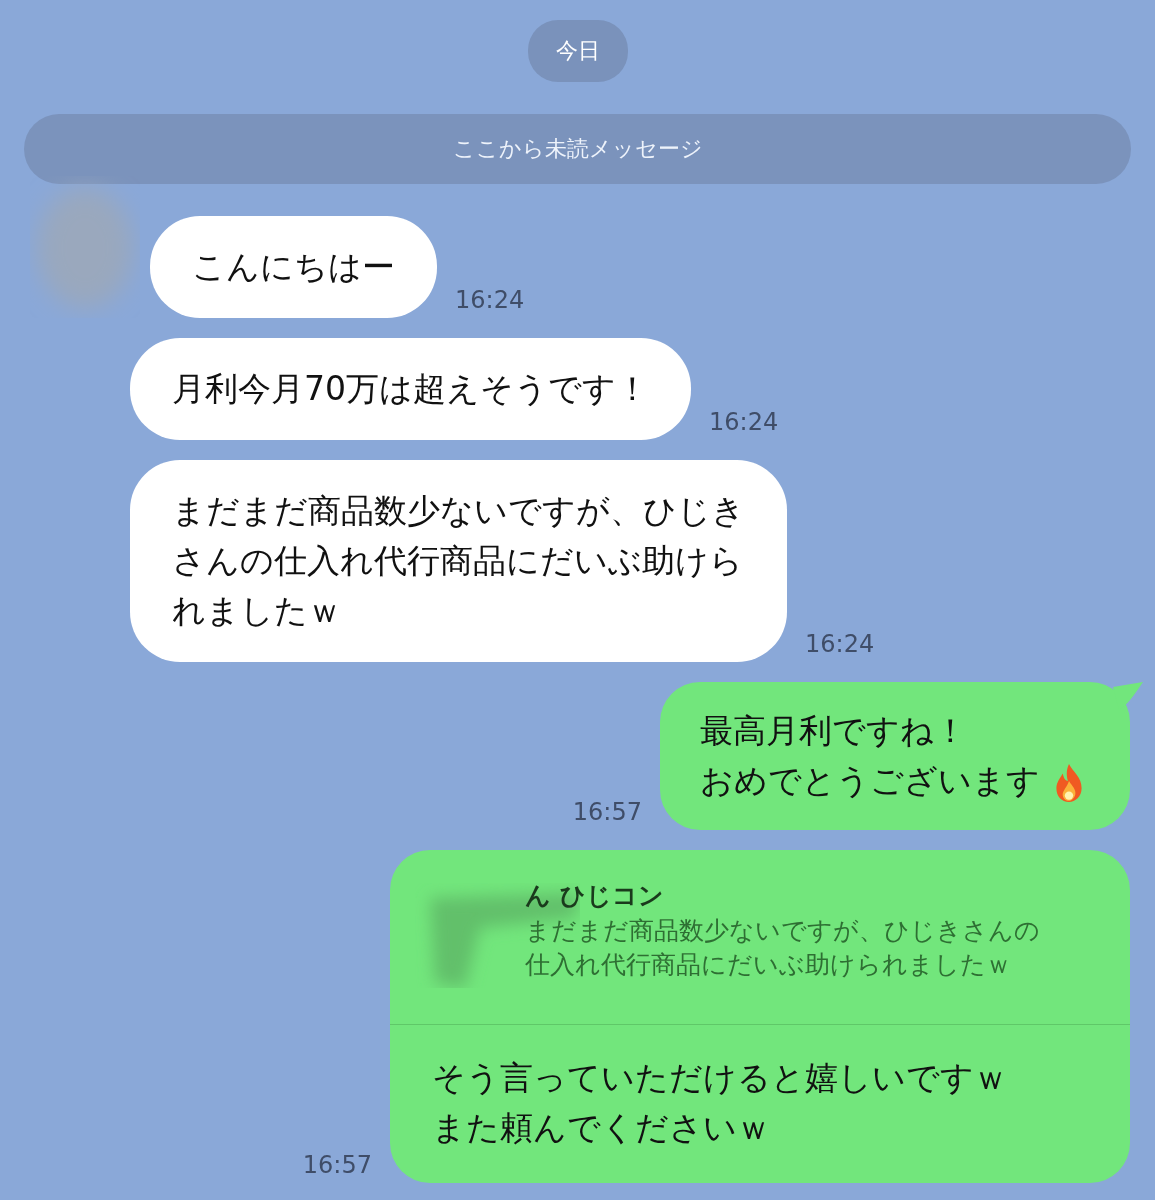 The width and height of the screenshot is (1155, 1200). I want to click on message-bubble: こんにちはー, so click(293, 267).